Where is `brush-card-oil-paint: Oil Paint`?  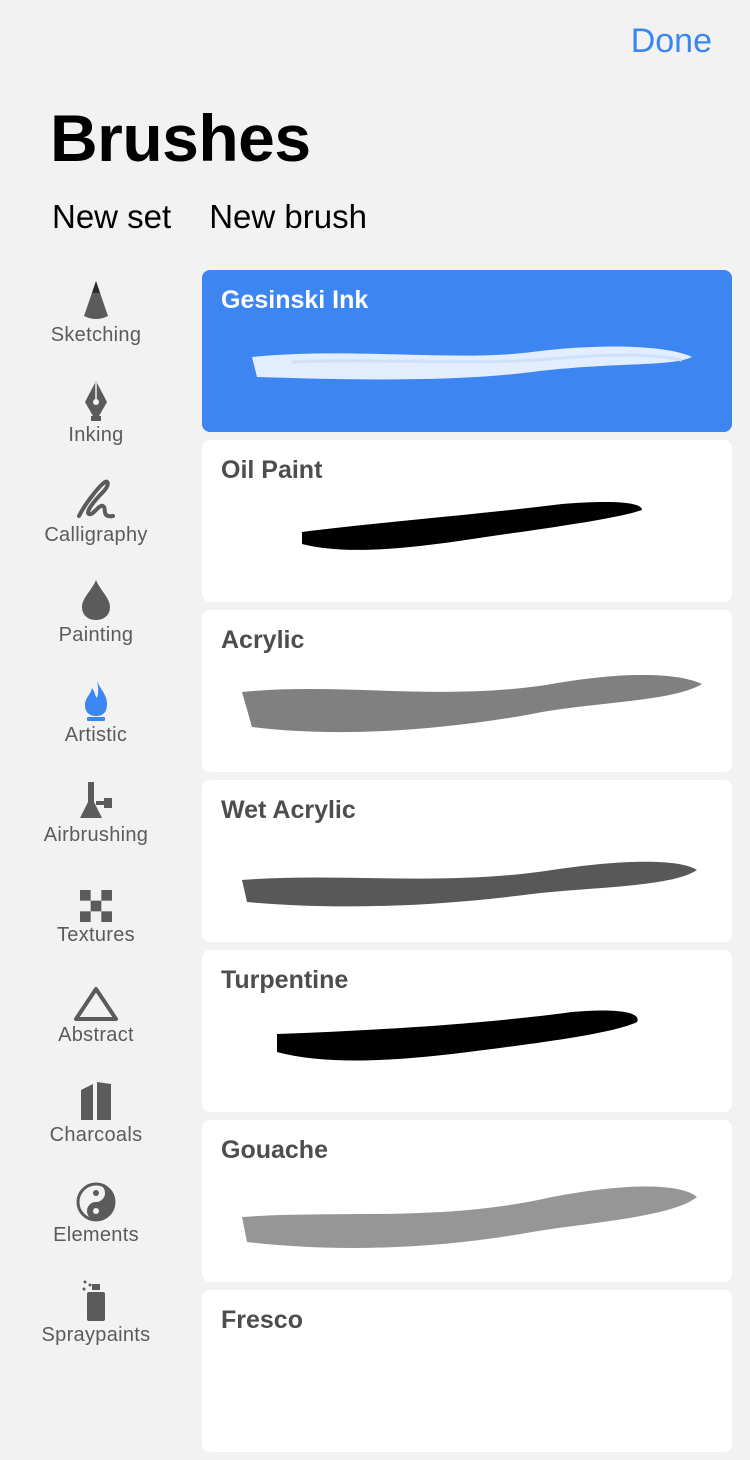 brush-card-oil-paint: Oil Paint is located at coordinates (467, 521).